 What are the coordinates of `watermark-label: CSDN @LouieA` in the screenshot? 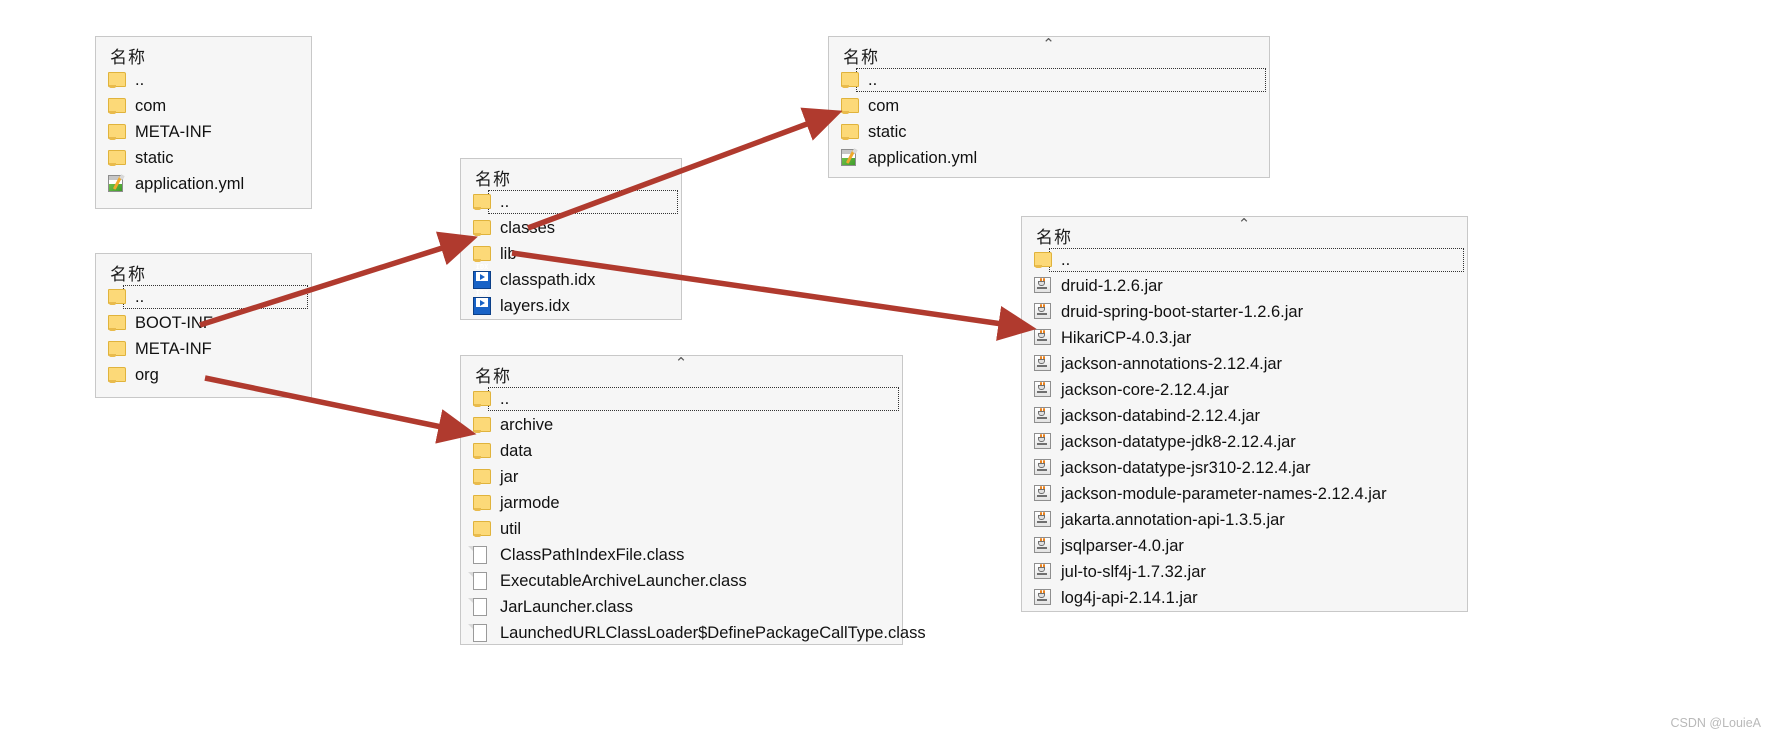 It's located at (1715, 723).